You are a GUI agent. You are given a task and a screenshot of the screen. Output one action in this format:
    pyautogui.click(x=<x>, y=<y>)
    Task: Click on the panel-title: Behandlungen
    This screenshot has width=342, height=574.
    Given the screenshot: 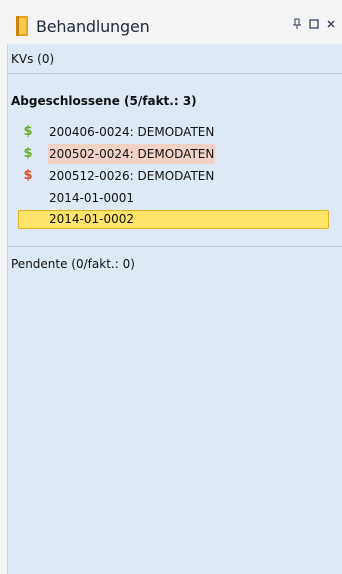 What is the action you would take?
    pyautogui.click(x=93, y=26)
    